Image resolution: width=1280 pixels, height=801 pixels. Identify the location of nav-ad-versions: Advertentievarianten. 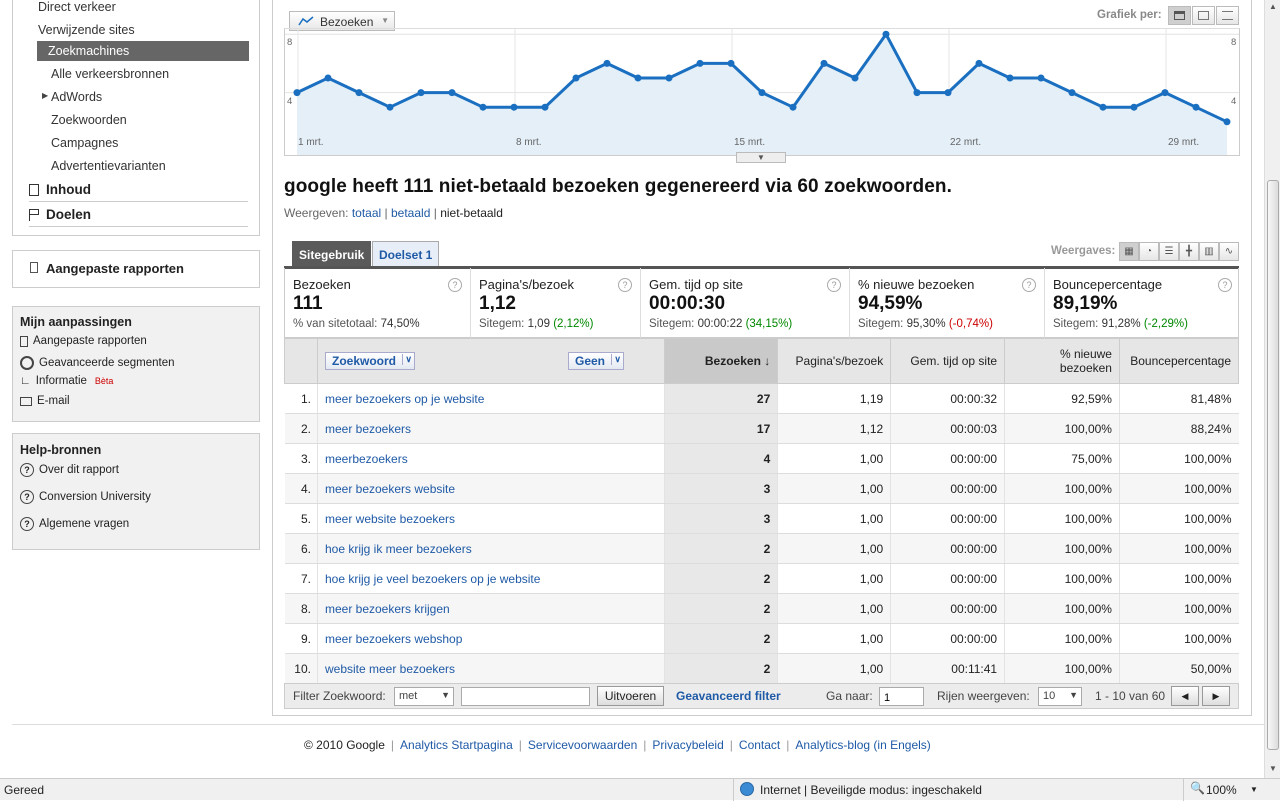
(108, 166).